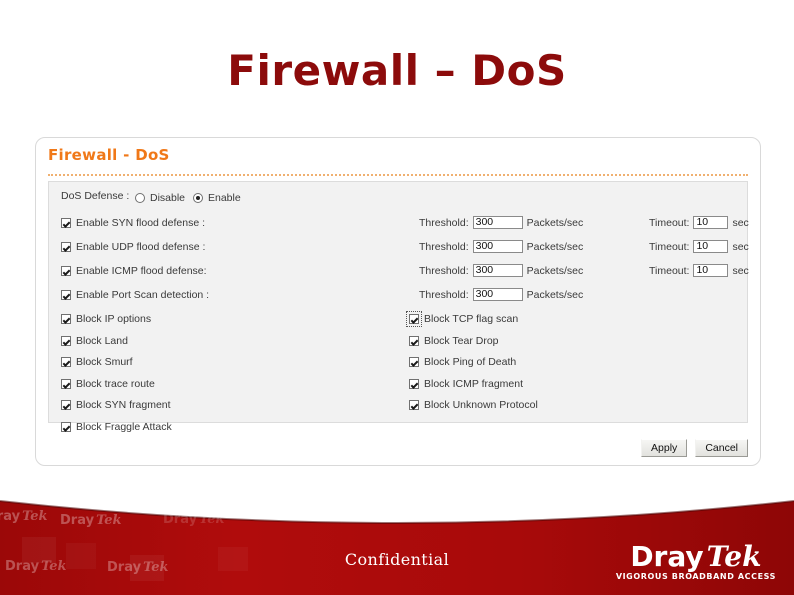  I want to click on page-title: Firewall – DoS, so click(397, 70).